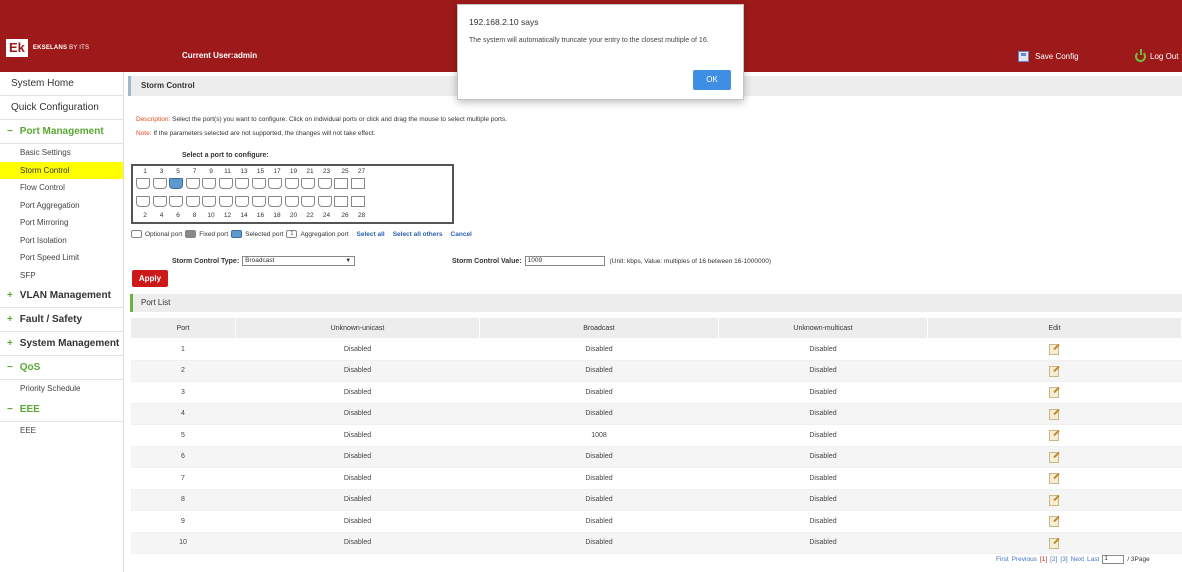 The height and width of the screenshot is (572, 1182). What do you see at coordinates (371, 234) in the screenshot?
I see `select-all-link: Select all` at bounding box center [371, 234].